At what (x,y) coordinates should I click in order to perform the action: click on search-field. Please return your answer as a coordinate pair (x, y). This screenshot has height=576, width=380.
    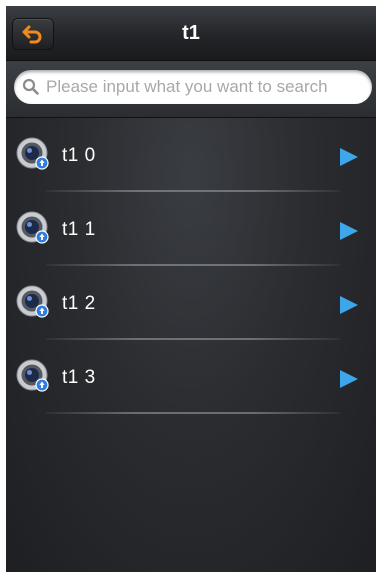
    Looking at the image, I should click on (193, 87).